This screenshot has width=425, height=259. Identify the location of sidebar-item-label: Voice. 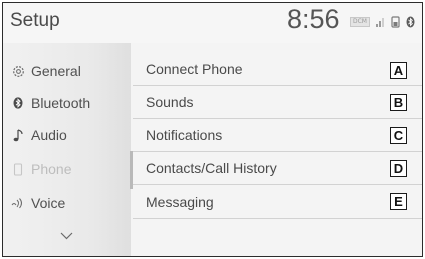
(48, 203).